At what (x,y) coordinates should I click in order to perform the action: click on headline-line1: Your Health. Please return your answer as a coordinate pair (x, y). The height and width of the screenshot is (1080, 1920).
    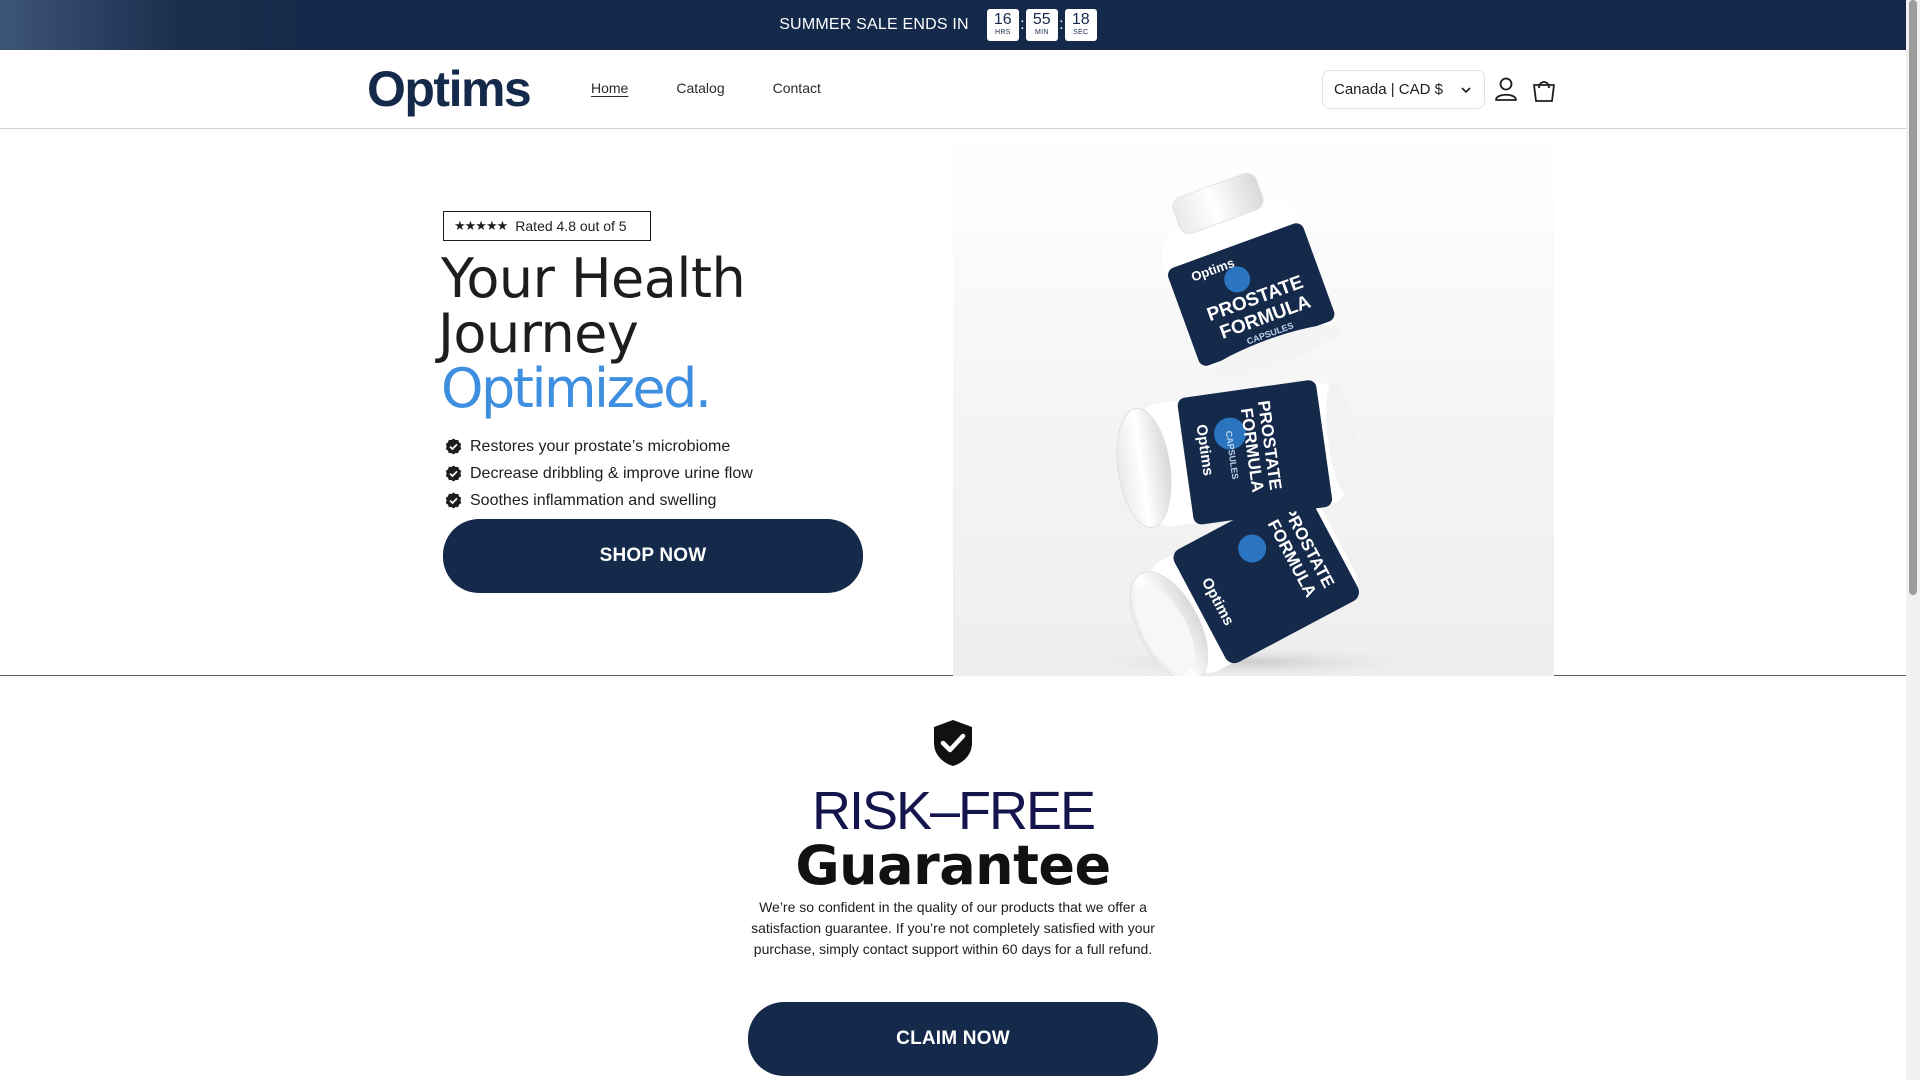
    Looking at the image, I should click on (593, 278).